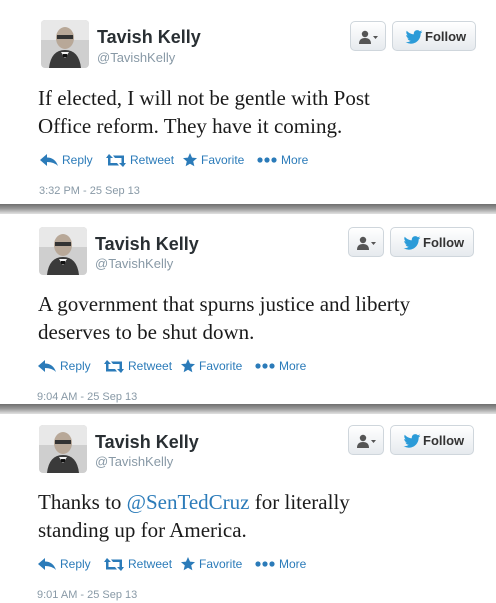 The height and width of the screenshot is (603, 496). Describe the element at coordinates (188, 502) in the screenshot. I see `mention-link: @SenTedCruz` at that location.